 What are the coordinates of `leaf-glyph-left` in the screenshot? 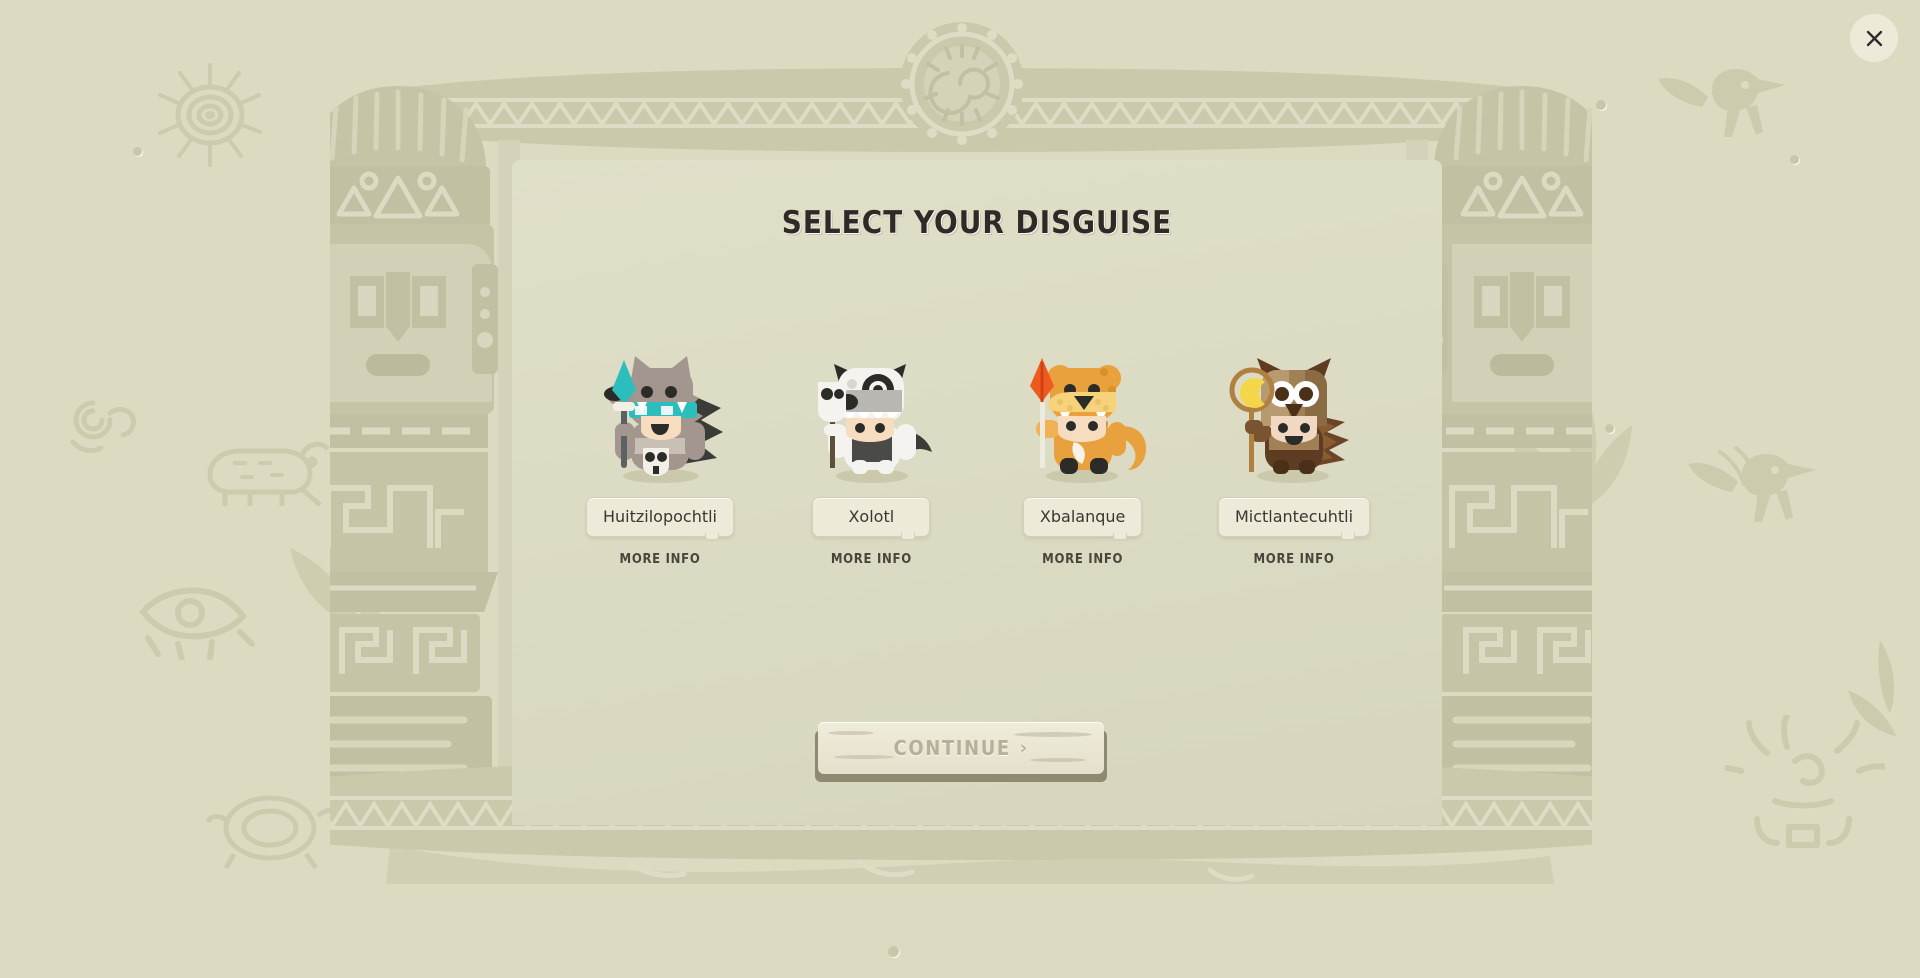 It's located at (350, 570).